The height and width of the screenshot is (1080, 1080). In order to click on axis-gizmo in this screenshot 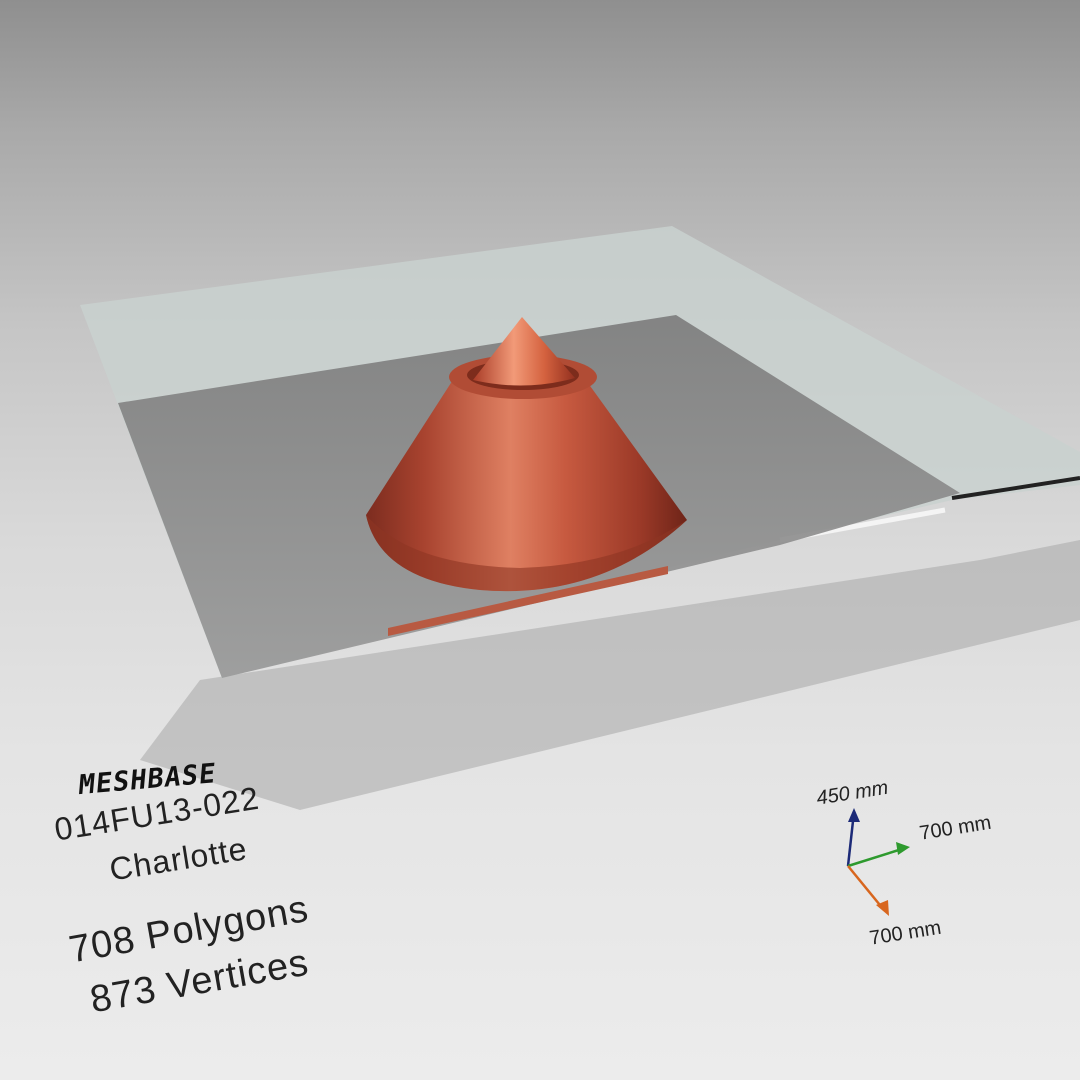, I will do `click(878, 862)`.